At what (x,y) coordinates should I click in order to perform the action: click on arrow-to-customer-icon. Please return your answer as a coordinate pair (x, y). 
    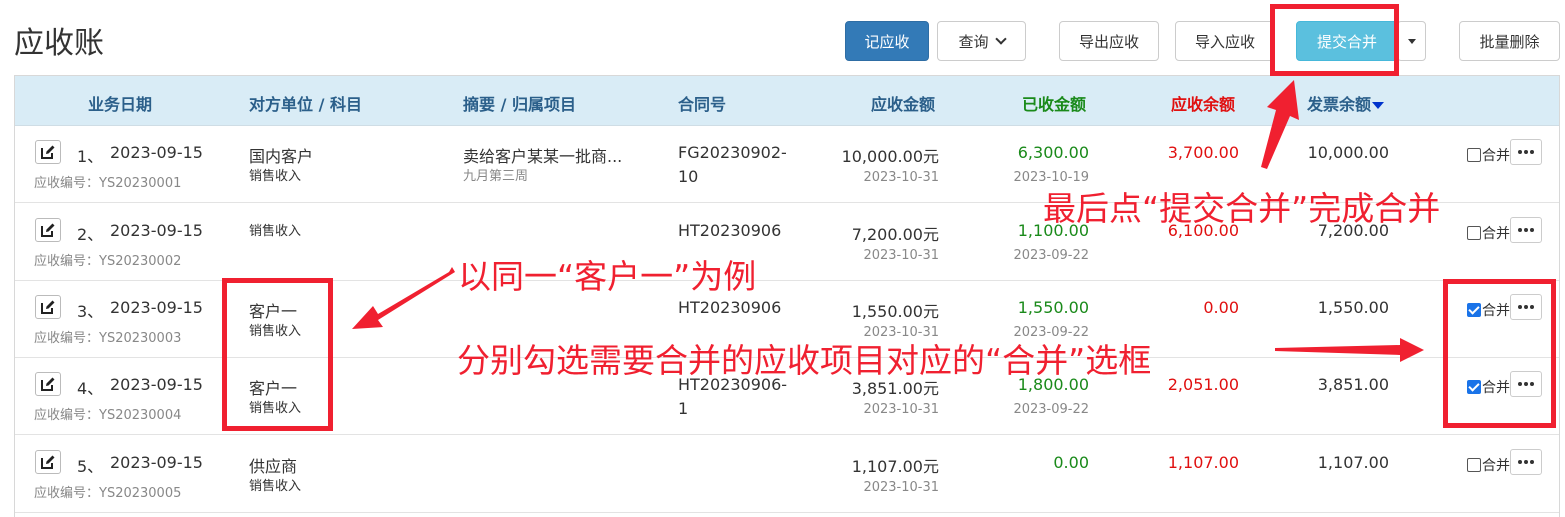
    Looking at the image, I should click on (403, 298).